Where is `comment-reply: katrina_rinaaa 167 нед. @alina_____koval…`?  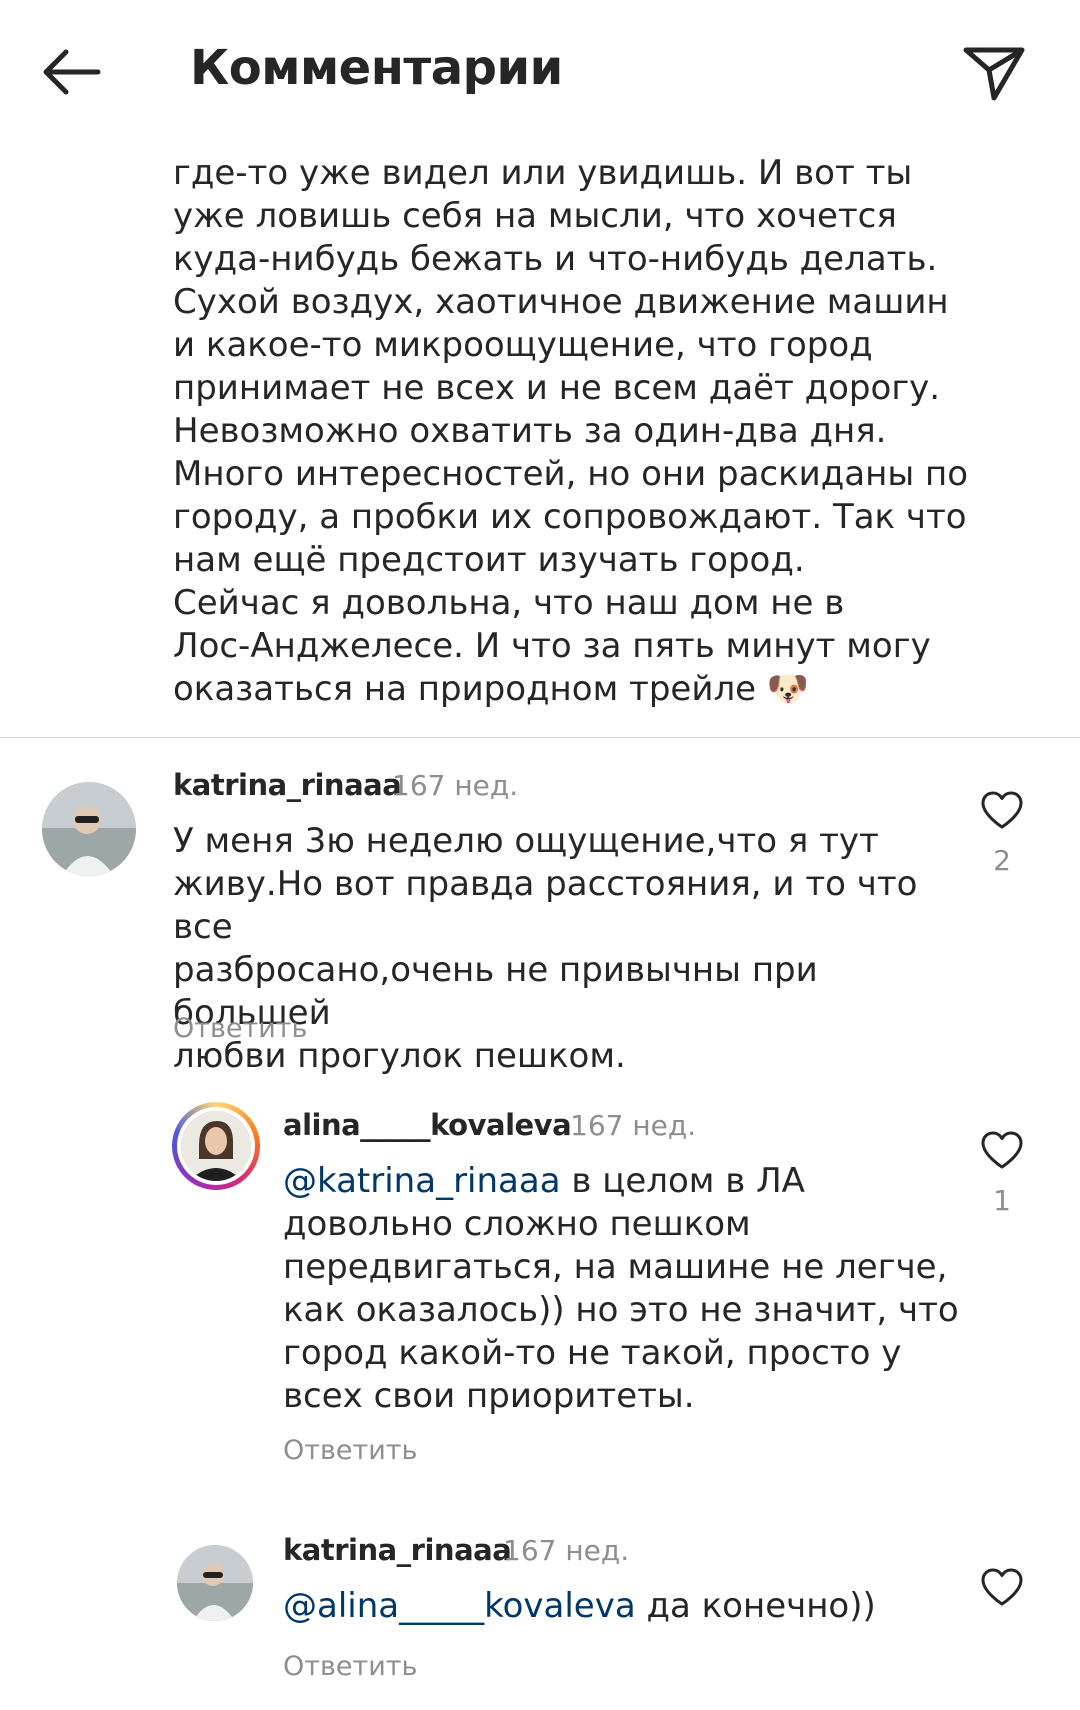 comment-reply: katrina_rinaaa 167 нед. @alina_____koval… is located at coordinates (540, 1617).